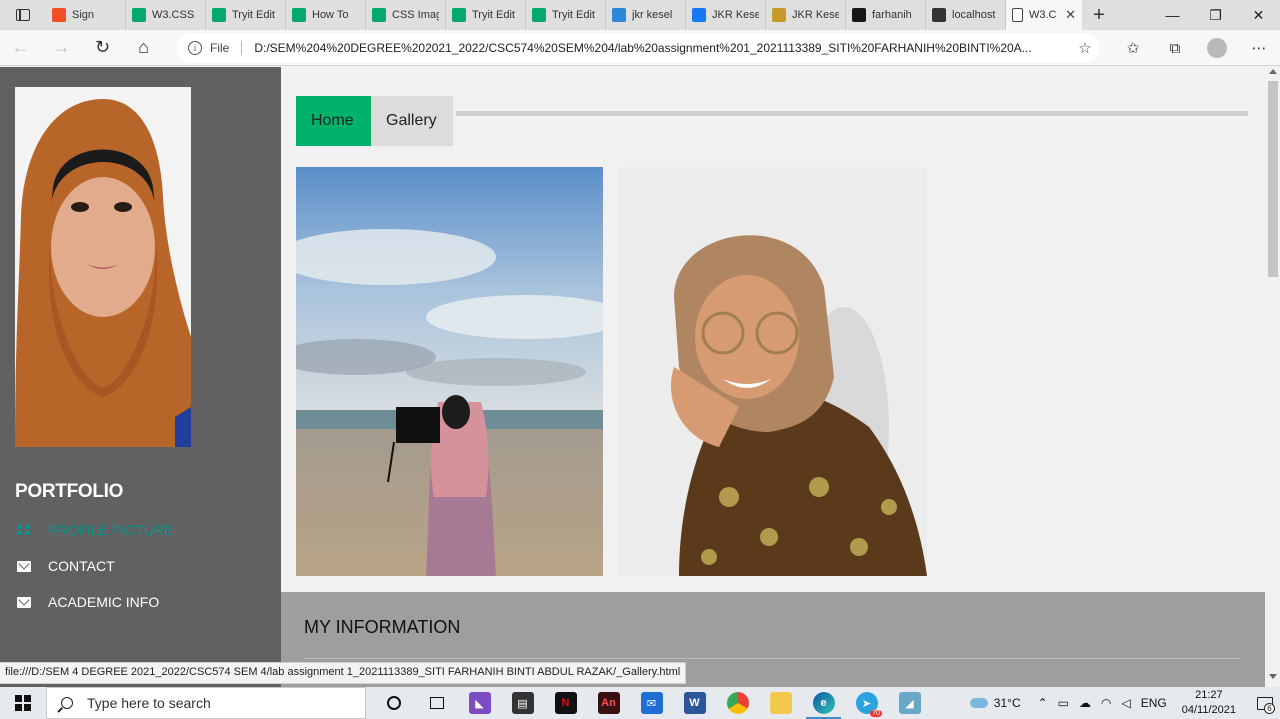 This screenshot has height=719, width=1280. I want to click on page-scrollbar, so click(1272, 377).